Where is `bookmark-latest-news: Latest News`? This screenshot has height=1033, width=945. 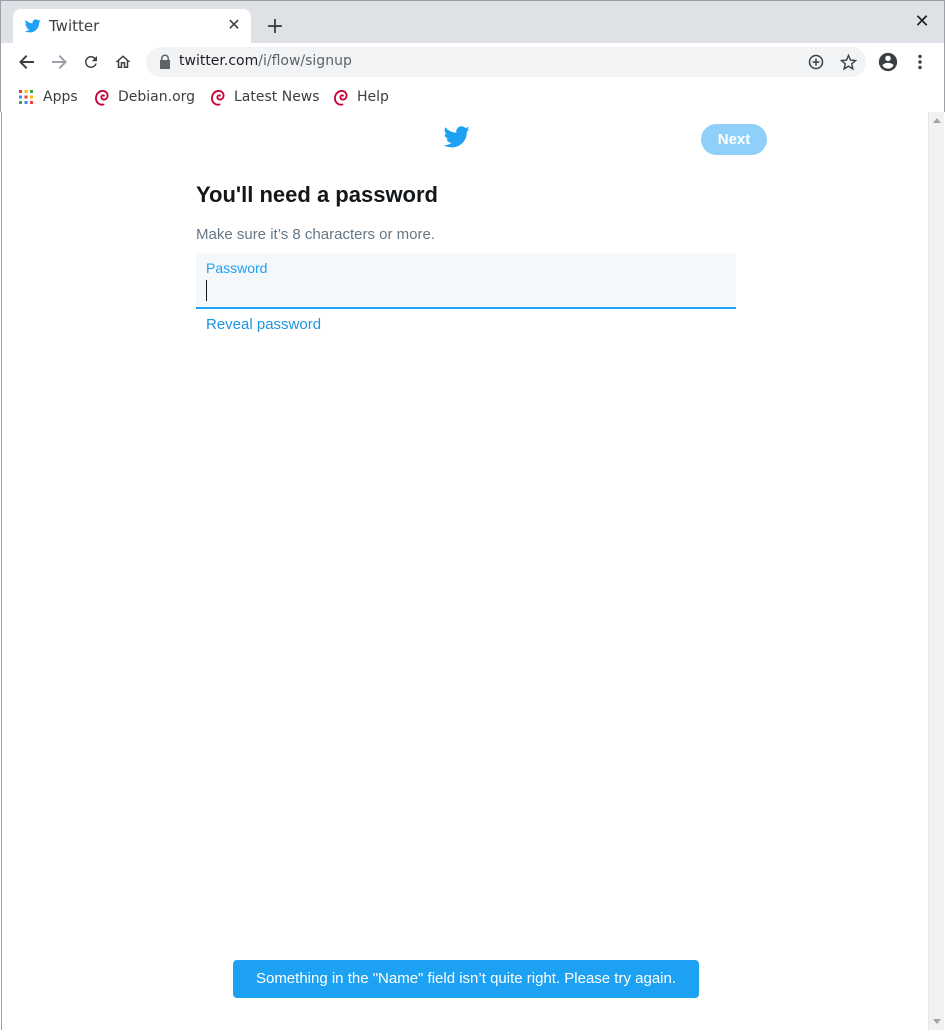
bookmark-latest-news: Latest News is located at coordinates (265, 97).